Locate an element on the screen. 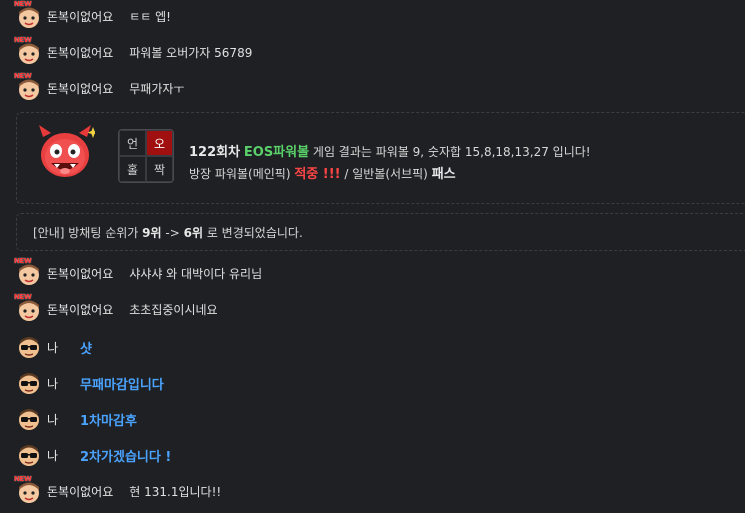 This screenshot has width=745, height=513. rank-arrow: -> is located at coordinates (172, 232).